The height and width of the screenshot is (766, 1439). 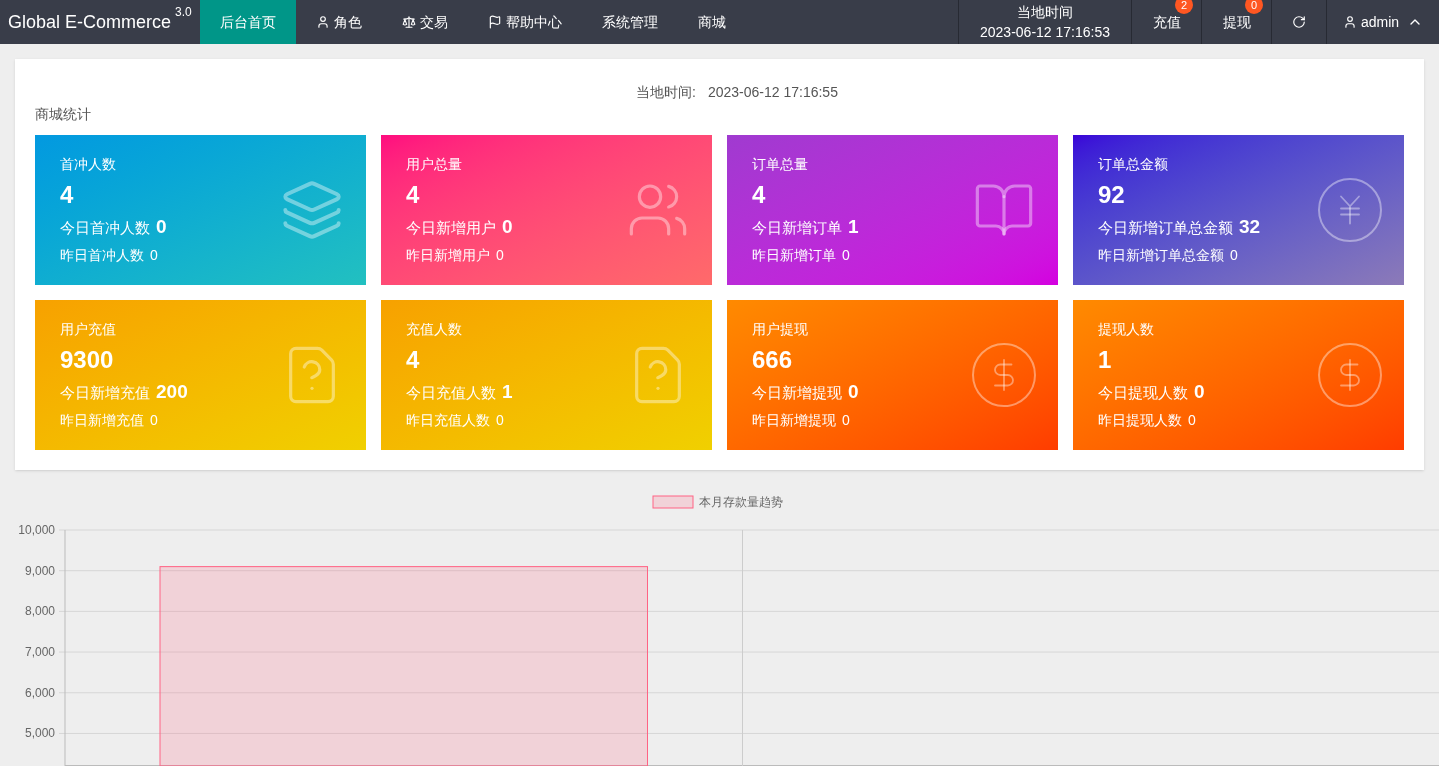 What do you see at coordinates (434, 164) in the screenshot?
I see `card-title: 用户总量` at bounding box center [434, 164].